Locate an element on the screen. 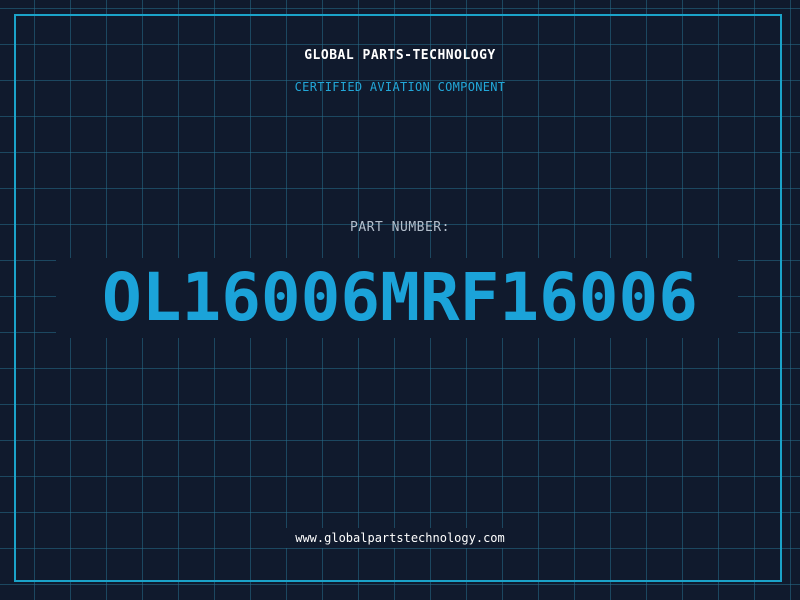  website-url: www.globalpartstechnology.com is located at coordinates (400, 538).